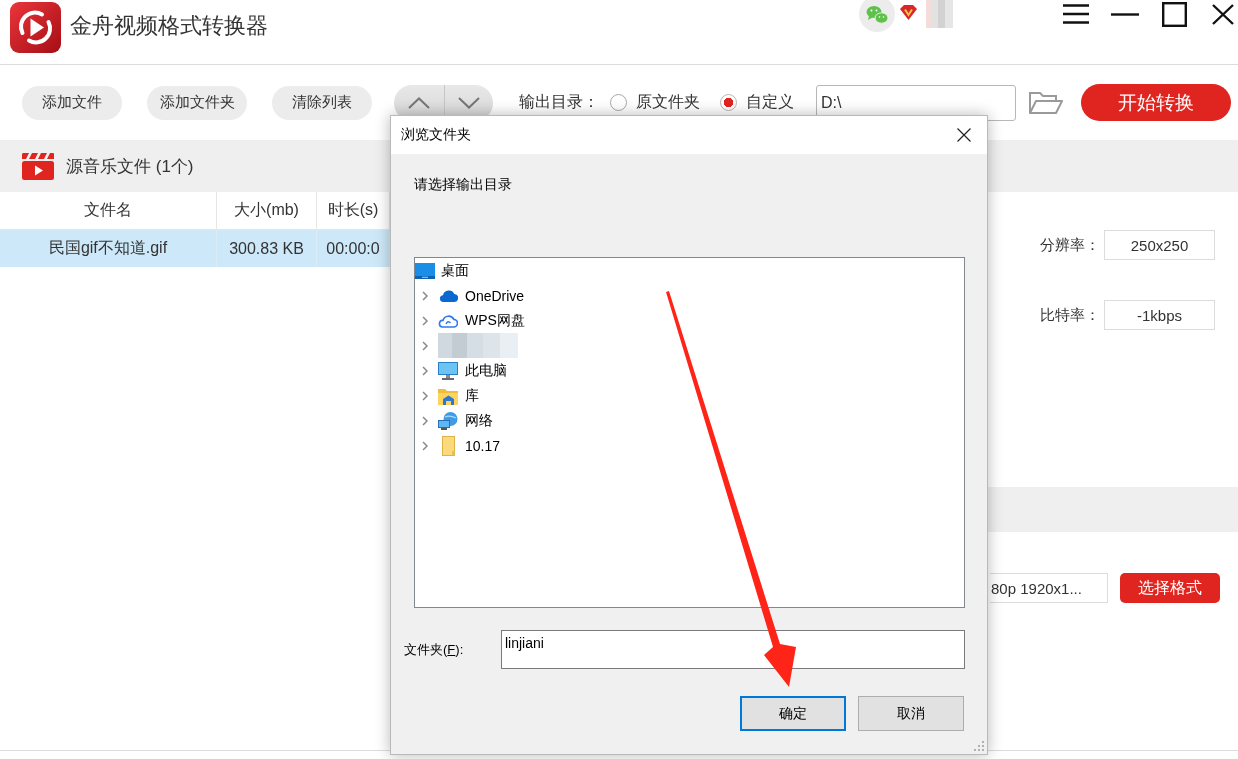 The width and height of the screenshot is (1238, 759). I want to click on browse-folder-button, so click(1046, 102).